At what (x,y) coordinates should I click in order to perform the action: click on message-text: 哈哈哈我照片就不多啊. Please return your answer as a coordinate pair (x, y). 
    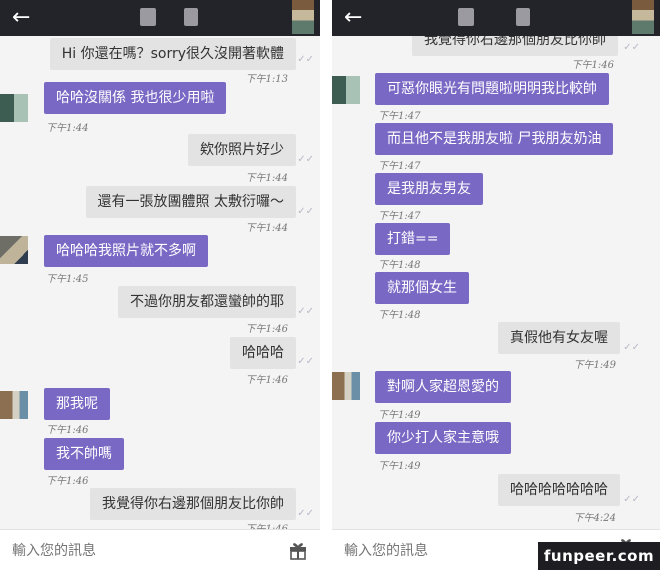
    Looking at the image, I should click on (126, 251).